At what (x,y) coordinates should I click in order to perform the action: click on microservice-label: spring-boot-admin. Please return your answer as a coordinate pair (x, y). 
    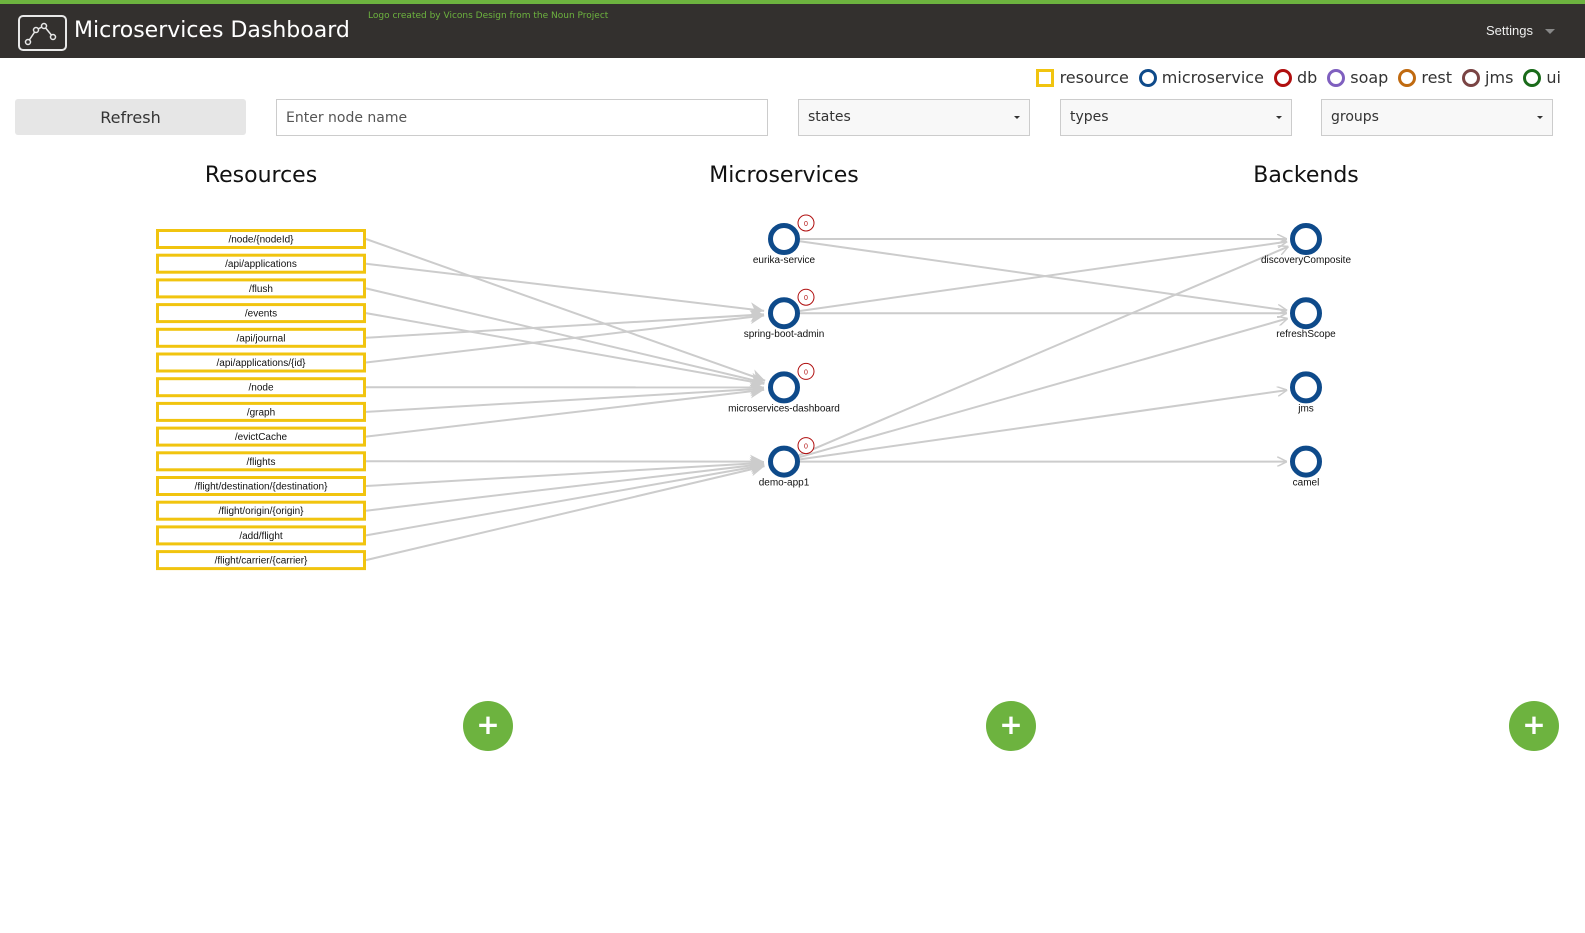
    Looking at the image, I should click on (784, 334).